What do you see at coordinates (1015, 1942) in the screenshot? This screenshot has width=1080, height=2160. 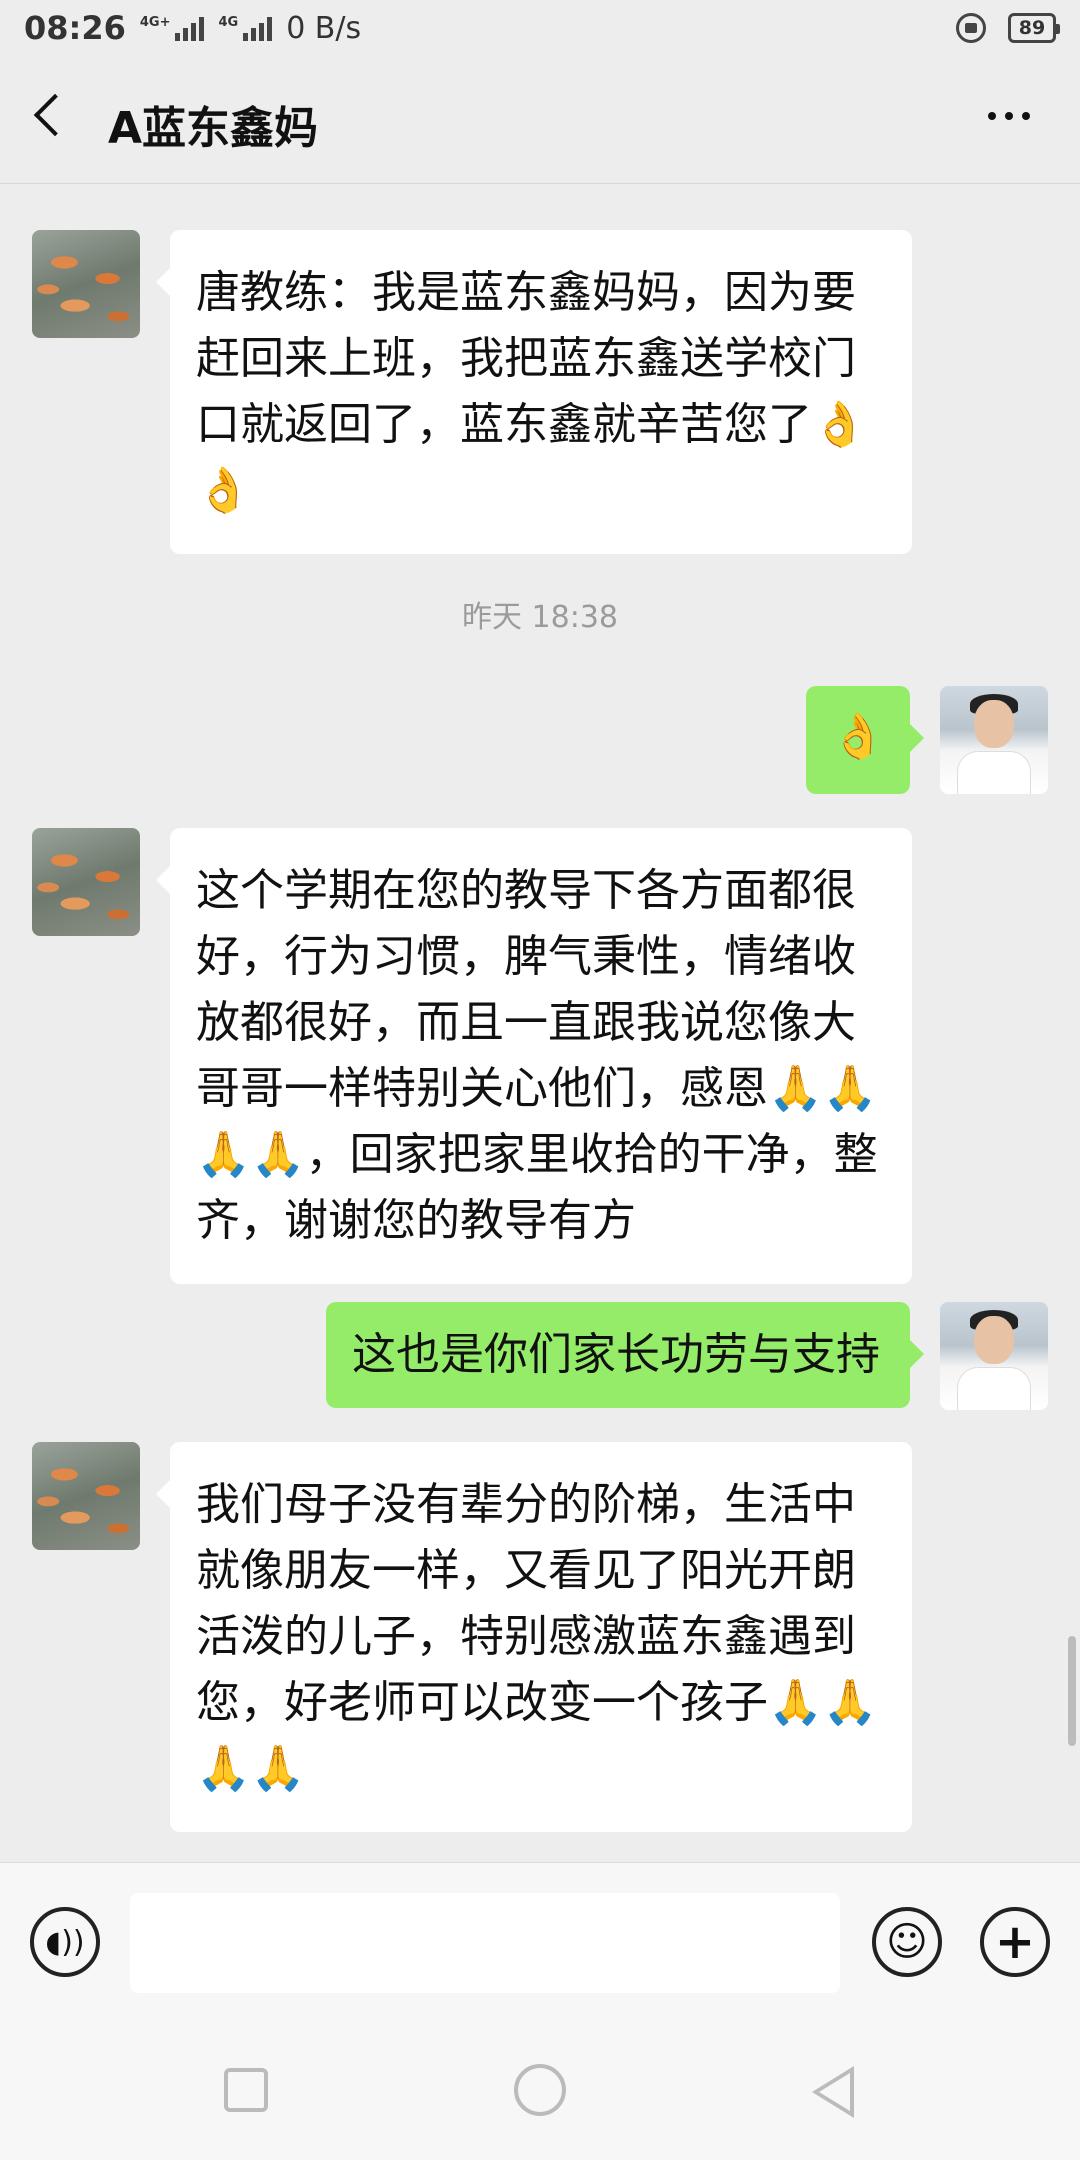 I see `plus-icon: +` at bounding box center [1015, 1942].